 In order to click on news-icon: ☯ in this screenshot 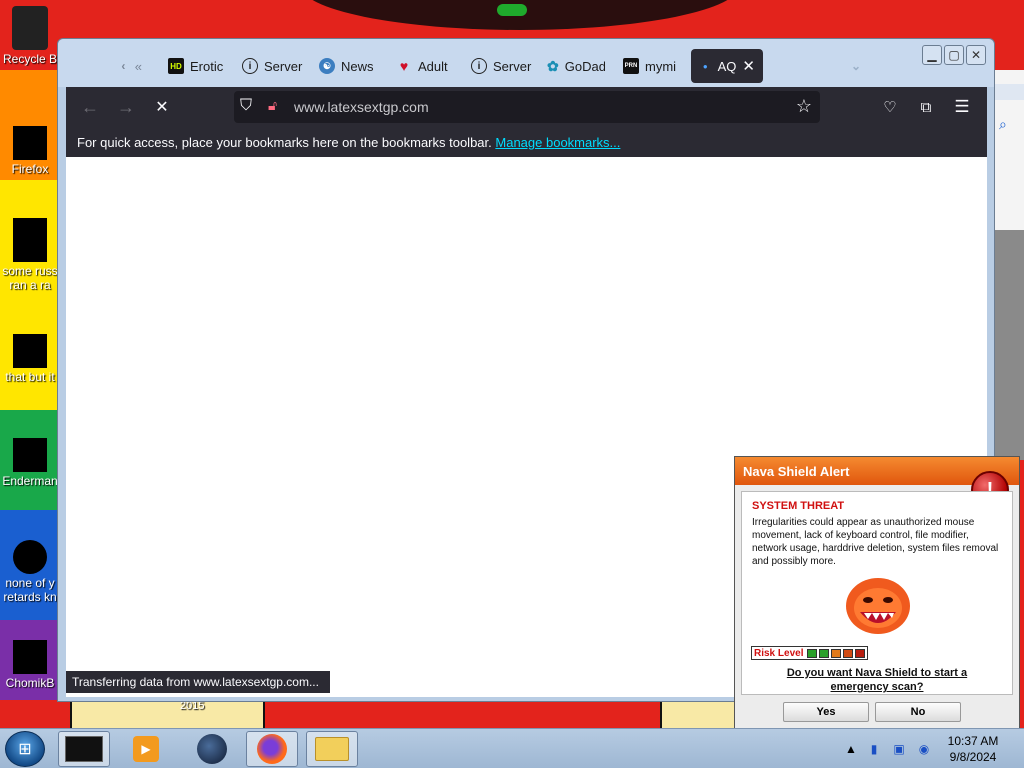, I will do `click(327, 66)`.